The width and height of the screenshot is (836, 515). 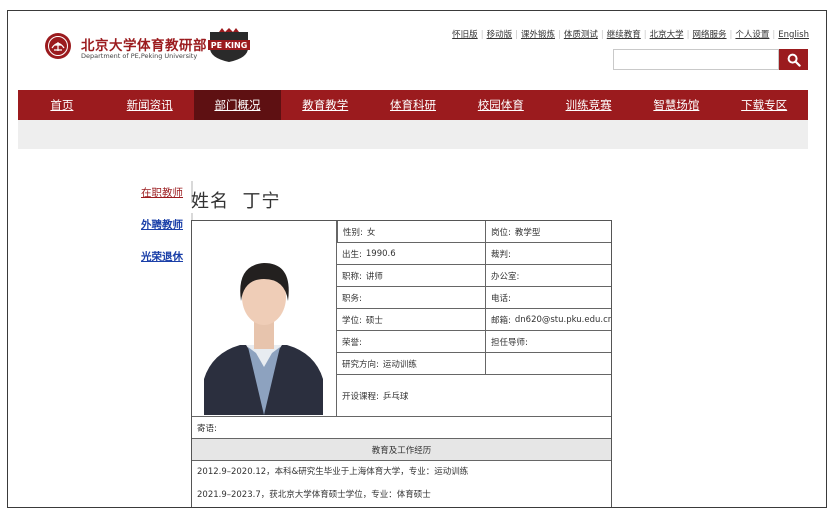 What do you see at coordinates (411, 342) in the screenshot?
I see `honor-cell: 荣誉:` at bounding box center [411, 342].